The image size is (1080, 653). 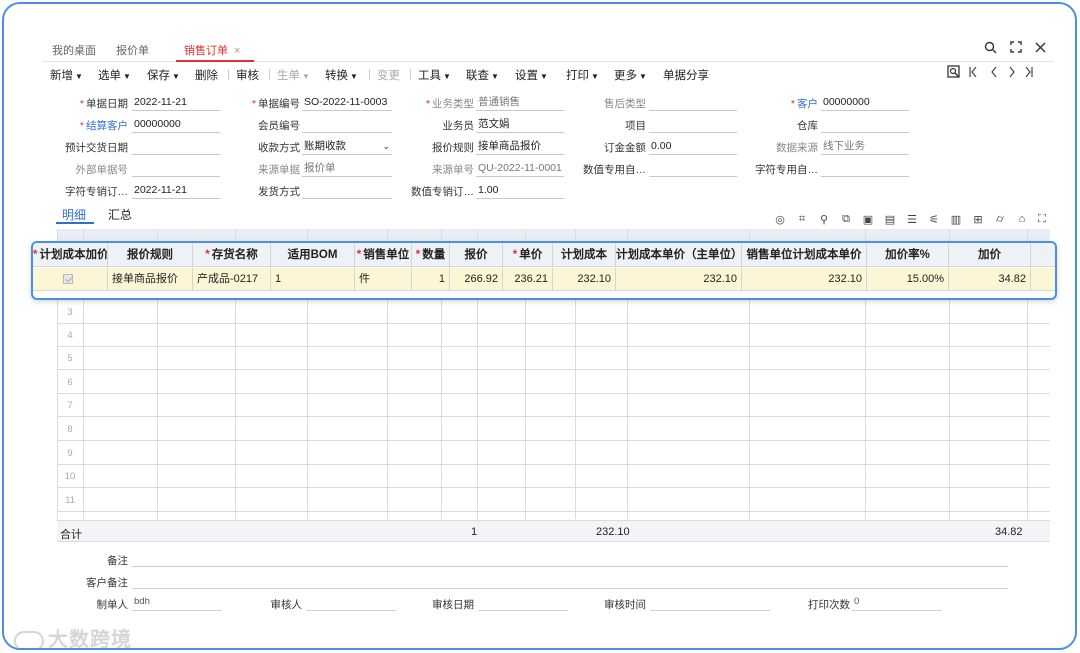 I want to click on qty-cell: 1, so click(x=431, y=279).